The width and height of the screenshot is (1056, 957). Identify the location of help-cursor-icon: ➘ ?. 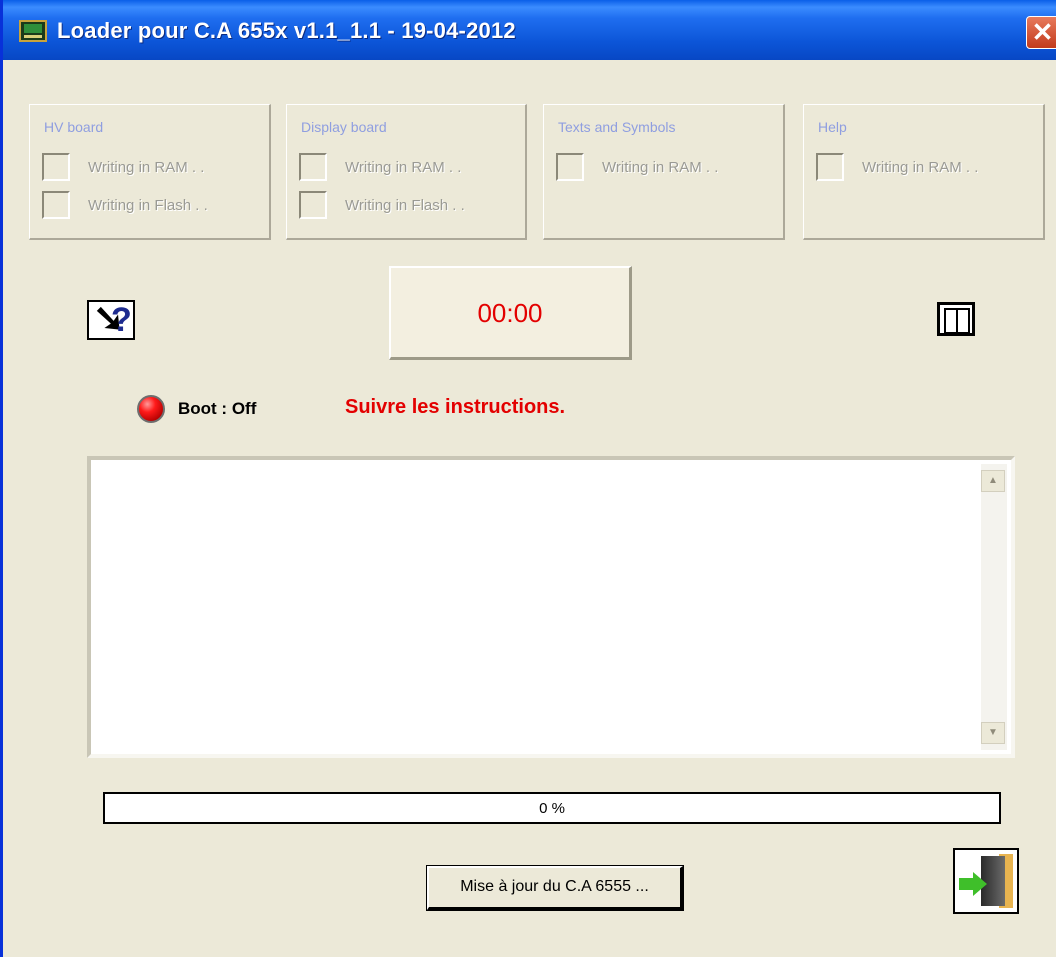
(111, 319).